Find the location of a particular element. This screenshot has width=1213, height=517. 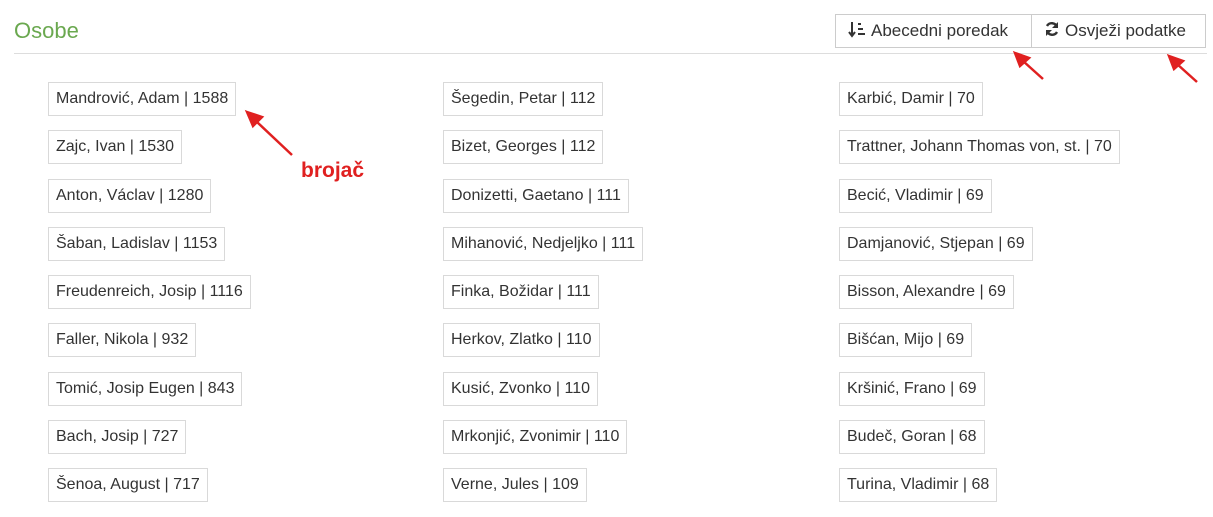

sort-button-label: Abecedni poredak is located at coordinates (940, 30).